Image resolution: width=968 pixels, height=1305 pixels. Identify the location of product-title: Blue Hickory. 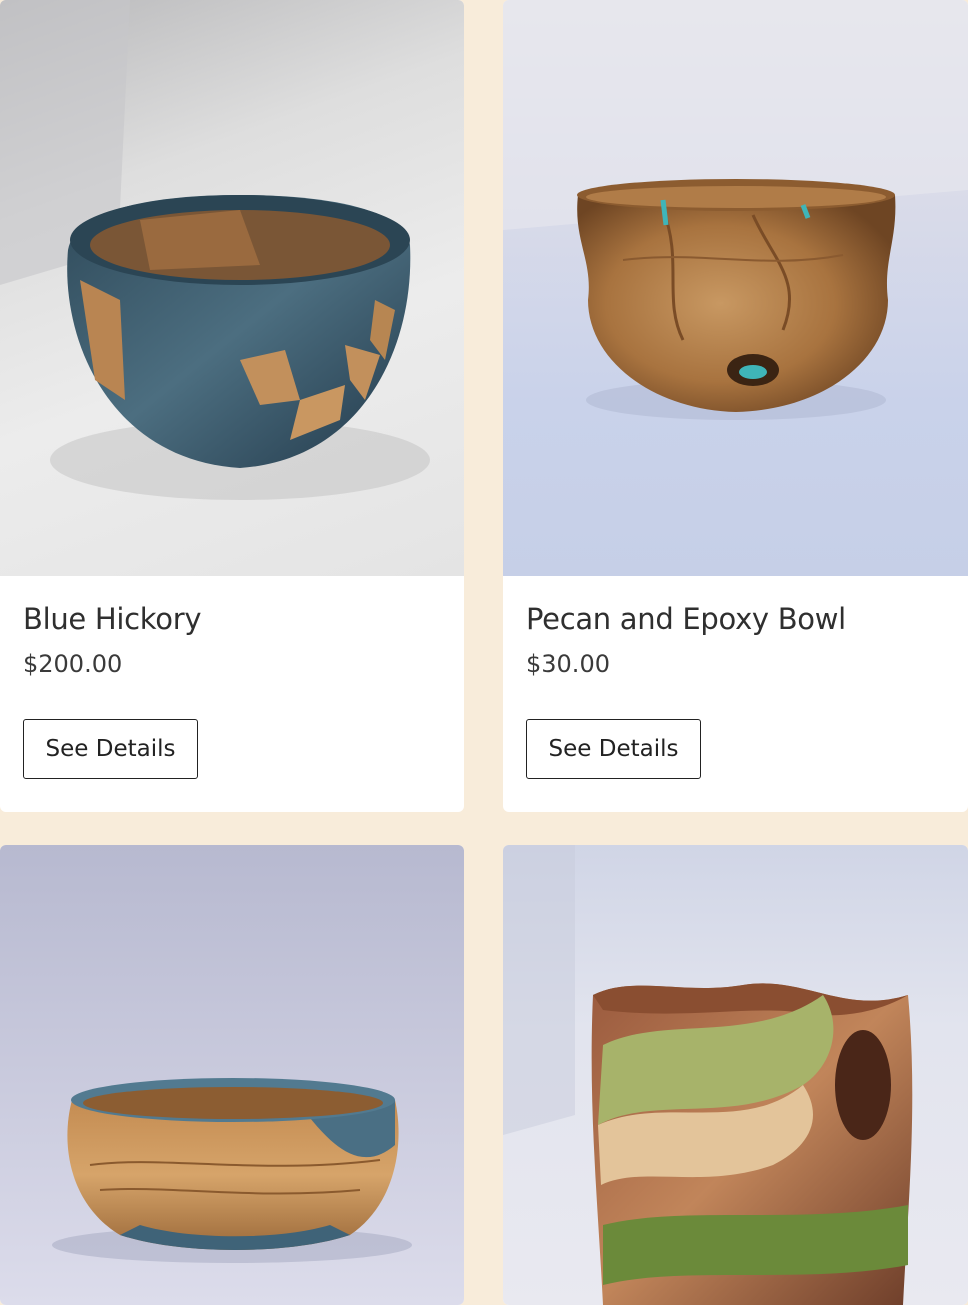
(112, 619).